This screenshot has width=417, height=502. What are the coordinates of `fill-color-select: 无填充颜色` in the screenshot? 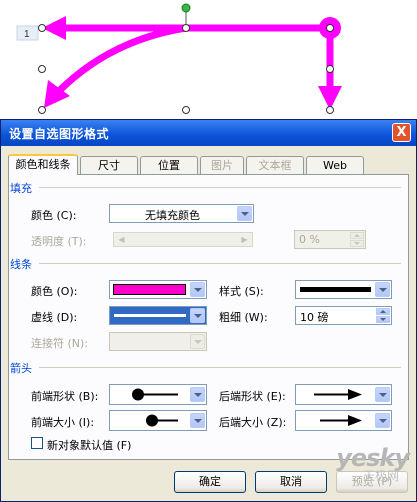 It's located at (181, 213).